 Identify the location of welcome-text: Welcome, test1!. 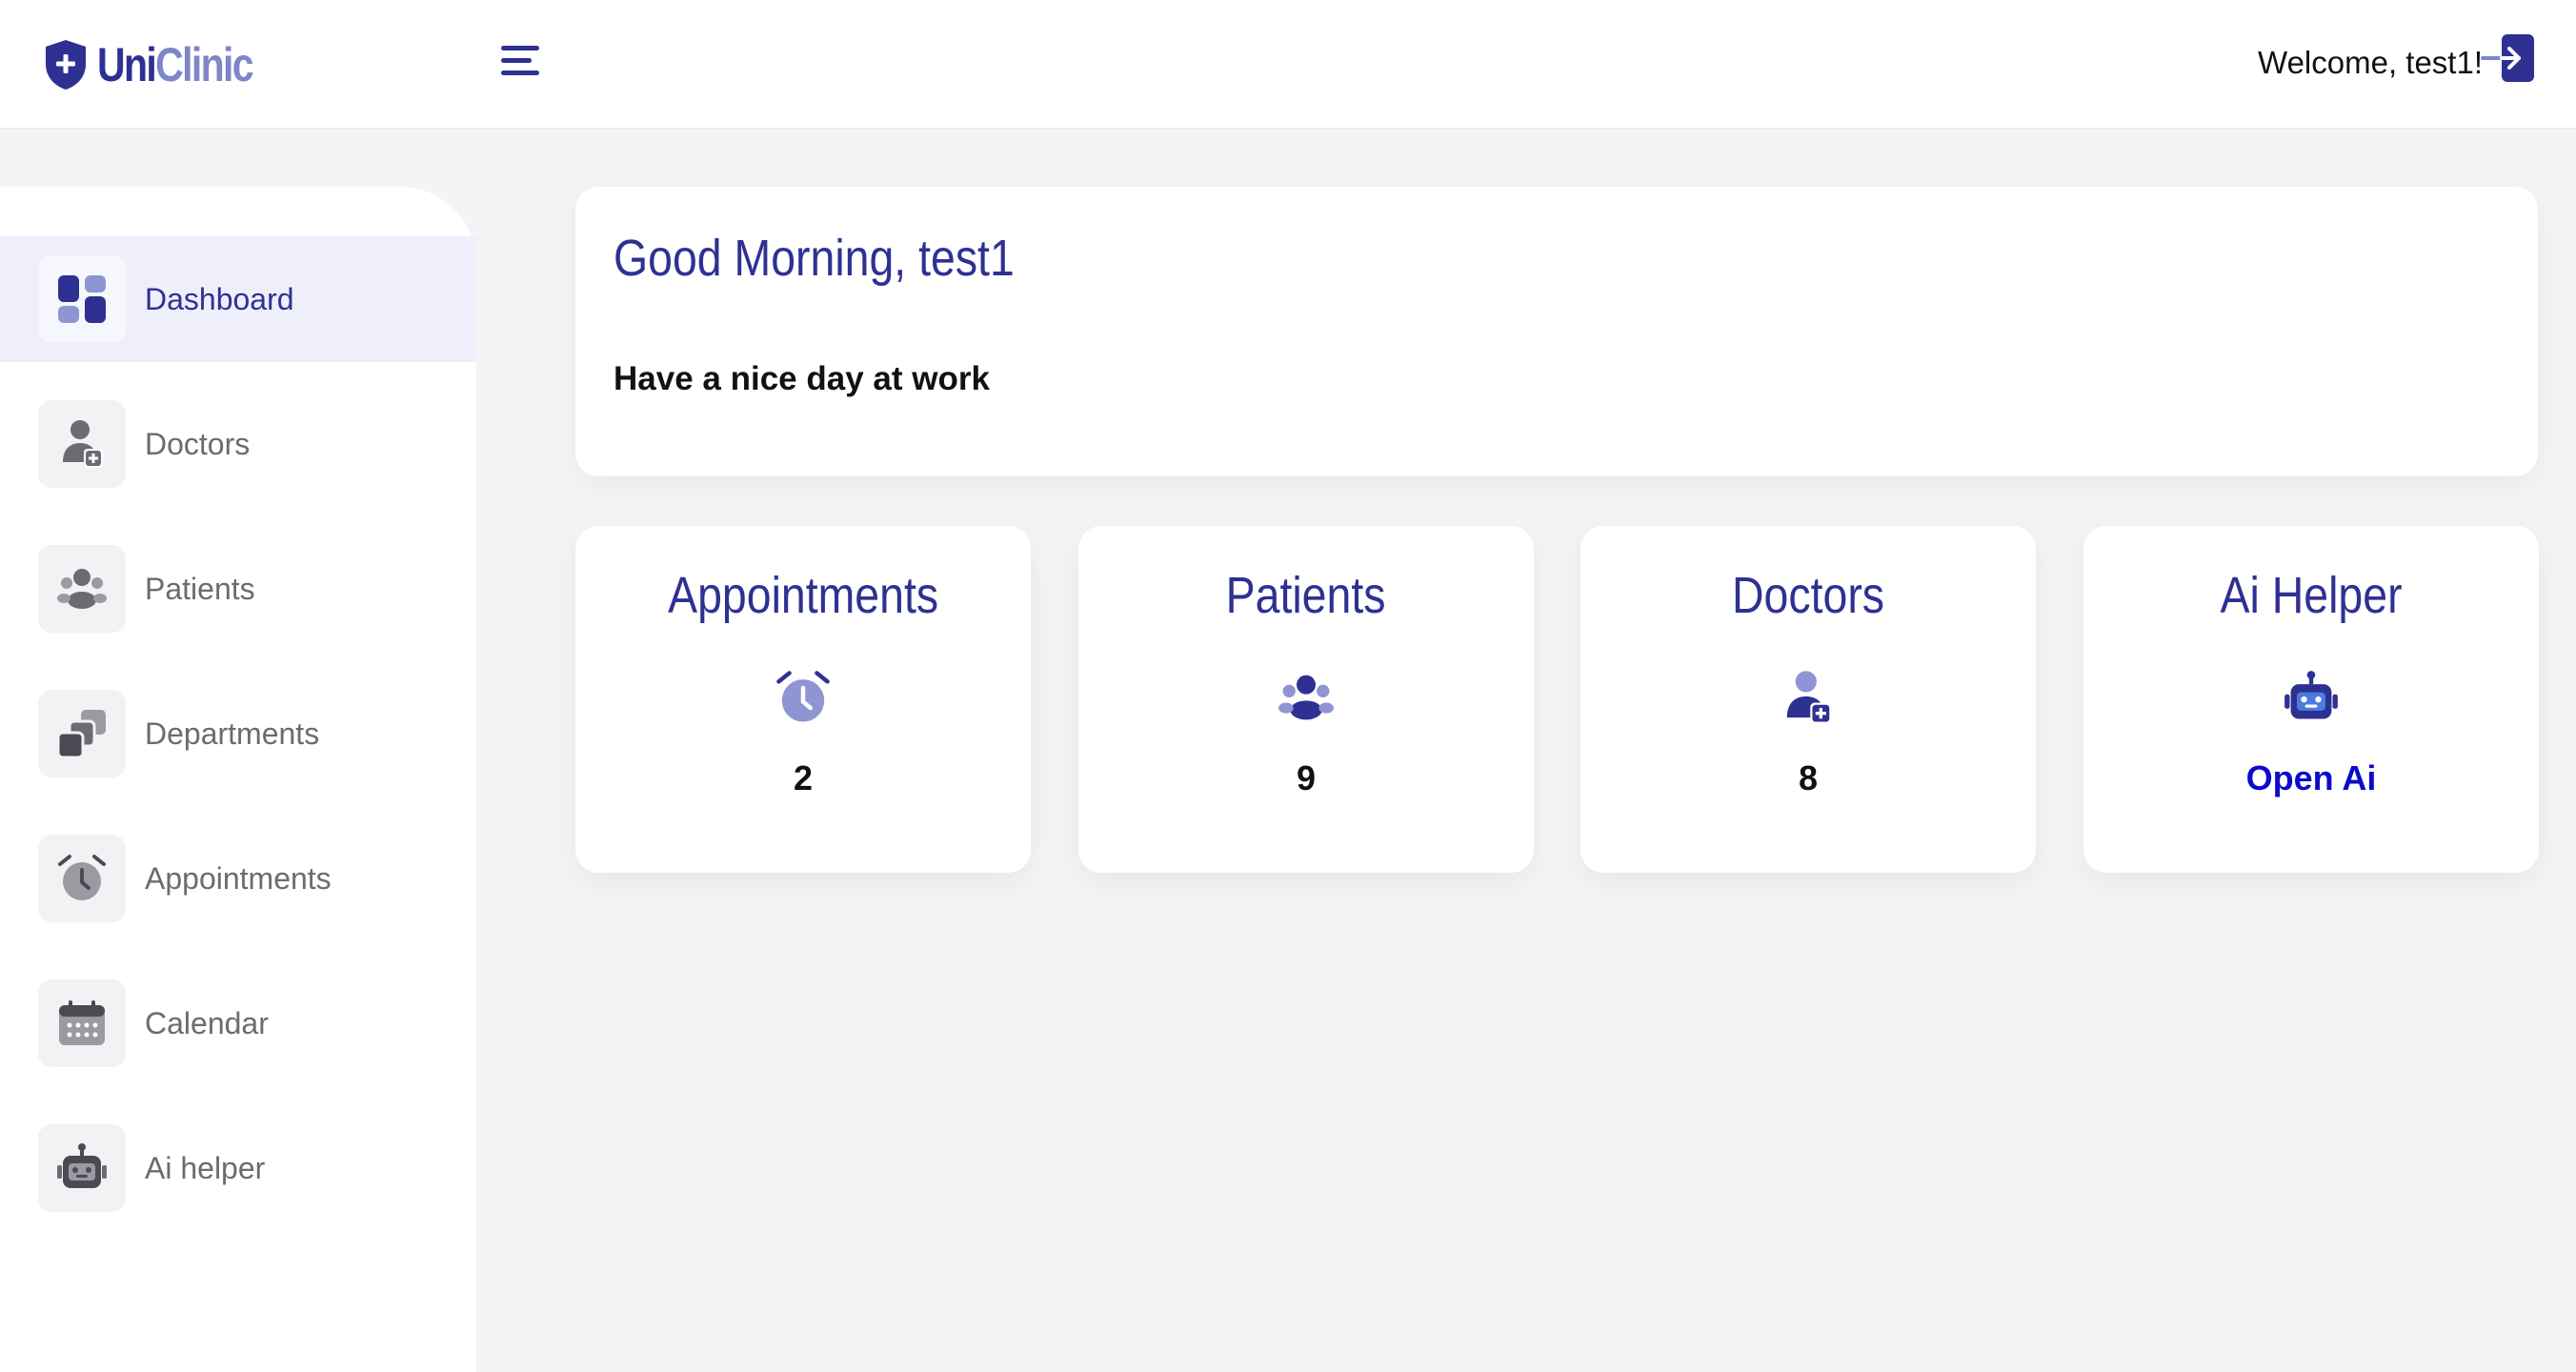
(2370, 62).